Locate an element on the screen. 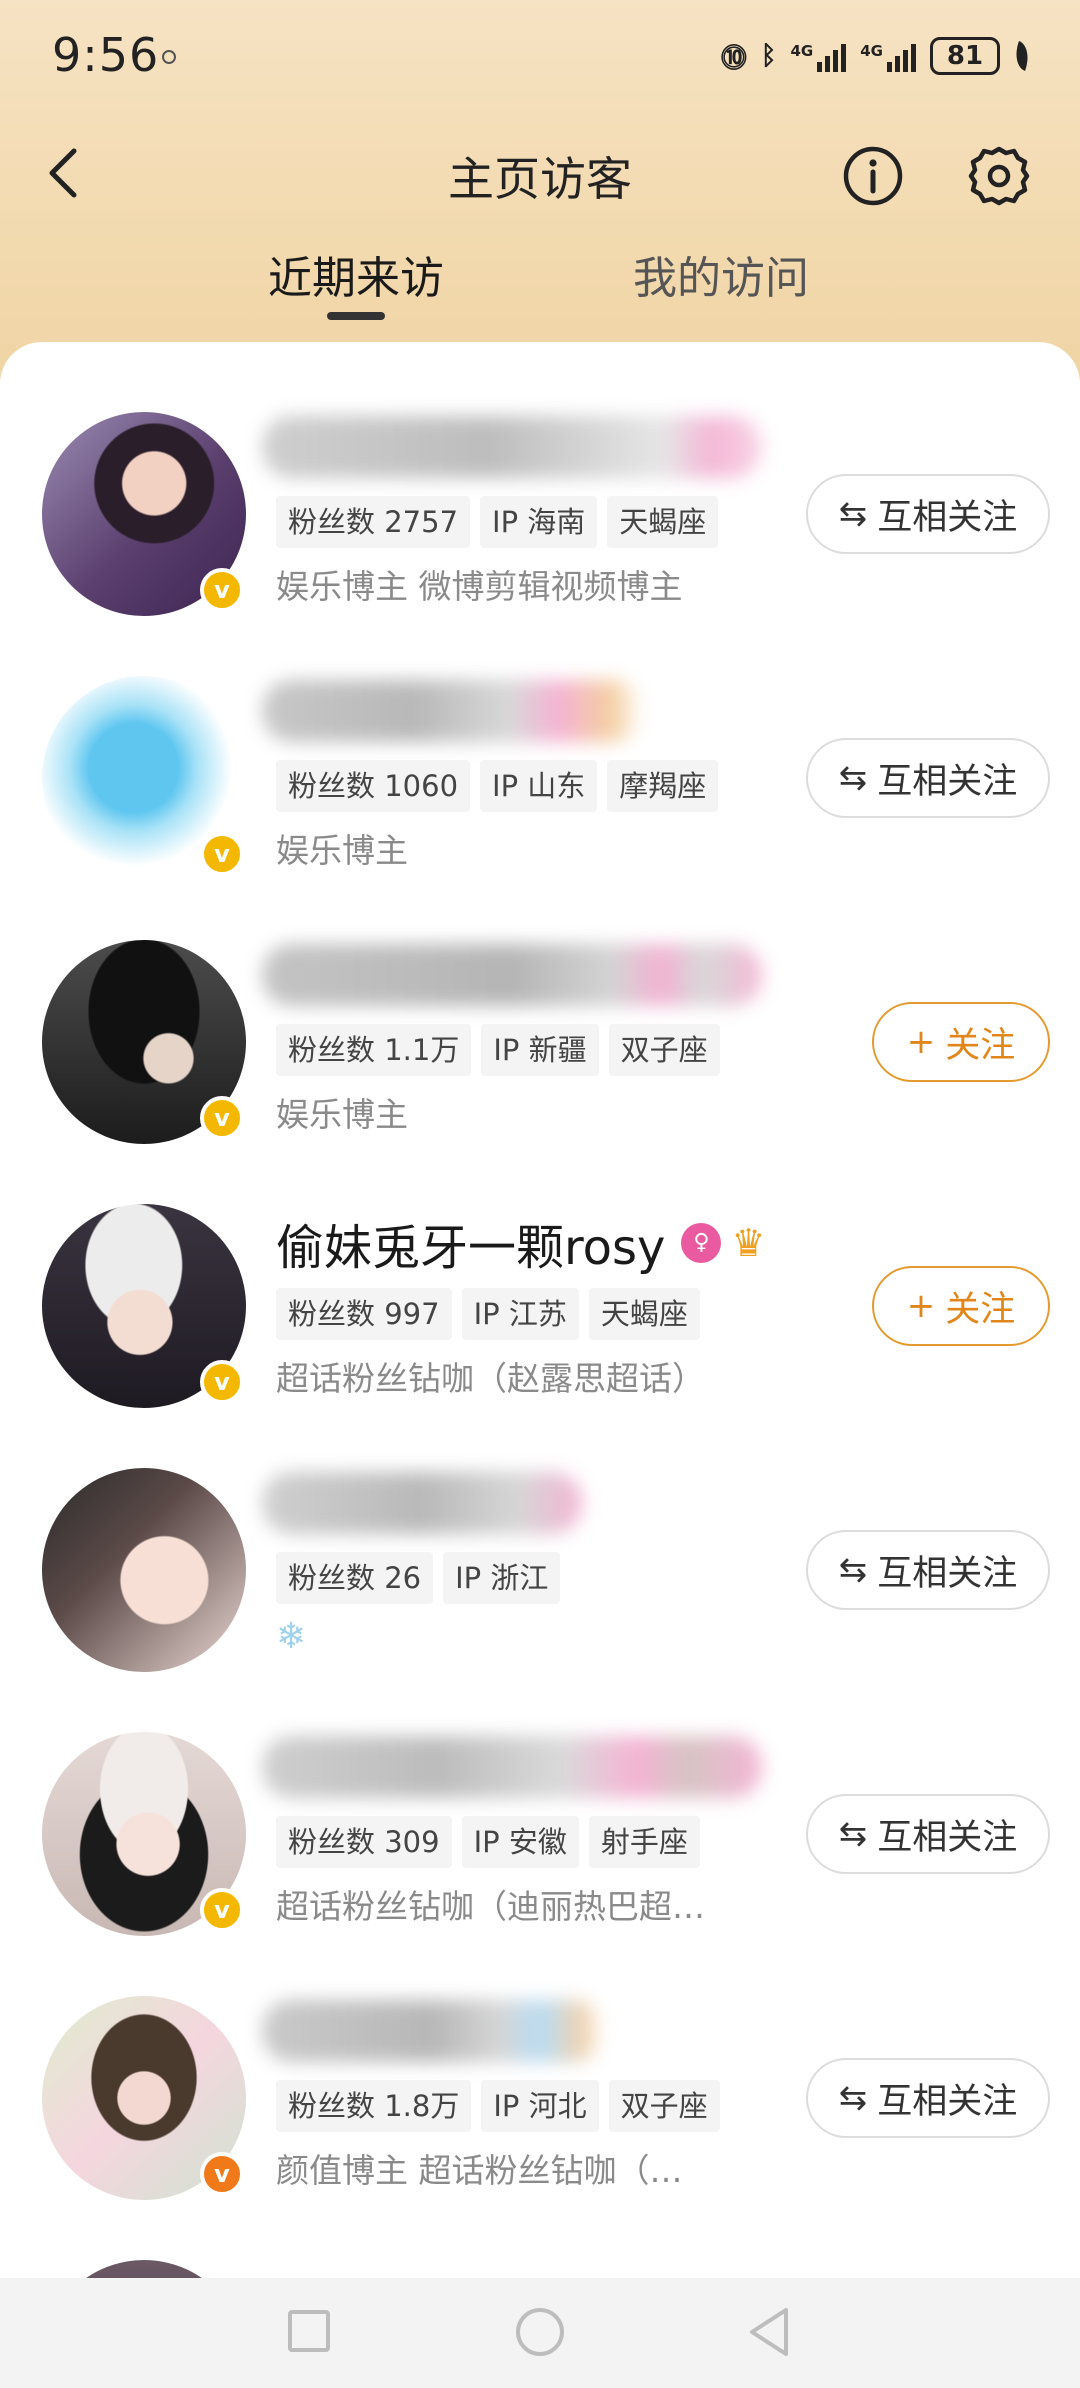 Image resolution: width=1080 pixels, height=2388 pixels. gear-icon is located at coordinates (999, 176).